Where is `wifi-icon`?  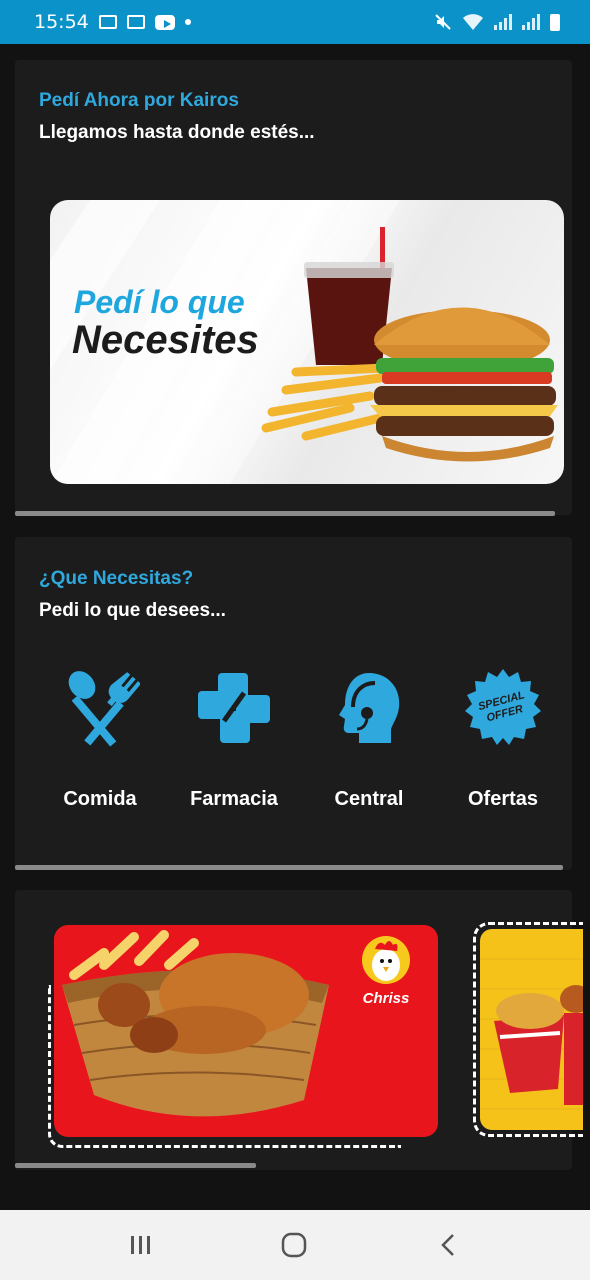 wifi-icon is located at coordinates (473, 22).